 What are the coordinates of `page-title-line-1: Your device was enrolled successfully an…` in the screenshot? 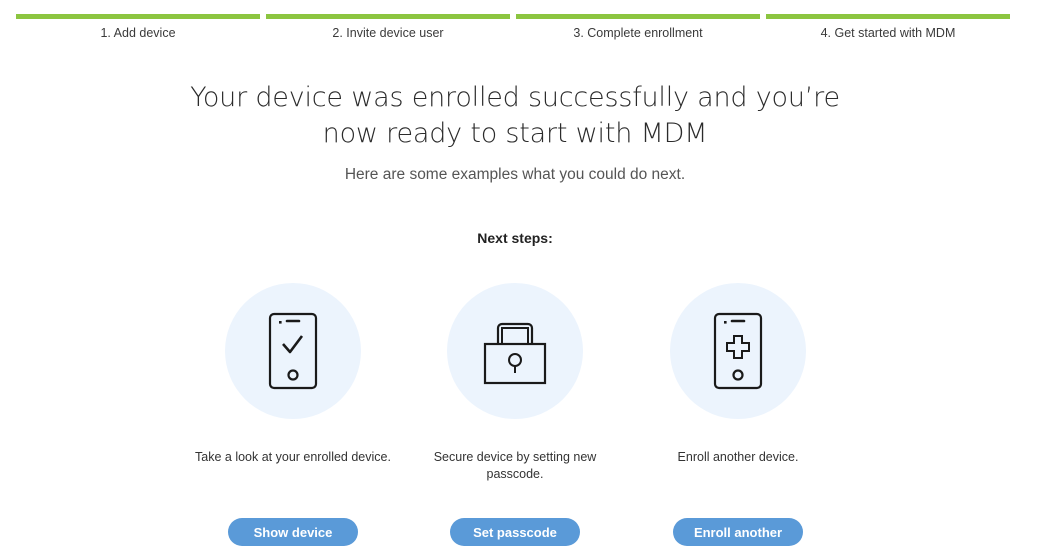 It's located at (515, 97).